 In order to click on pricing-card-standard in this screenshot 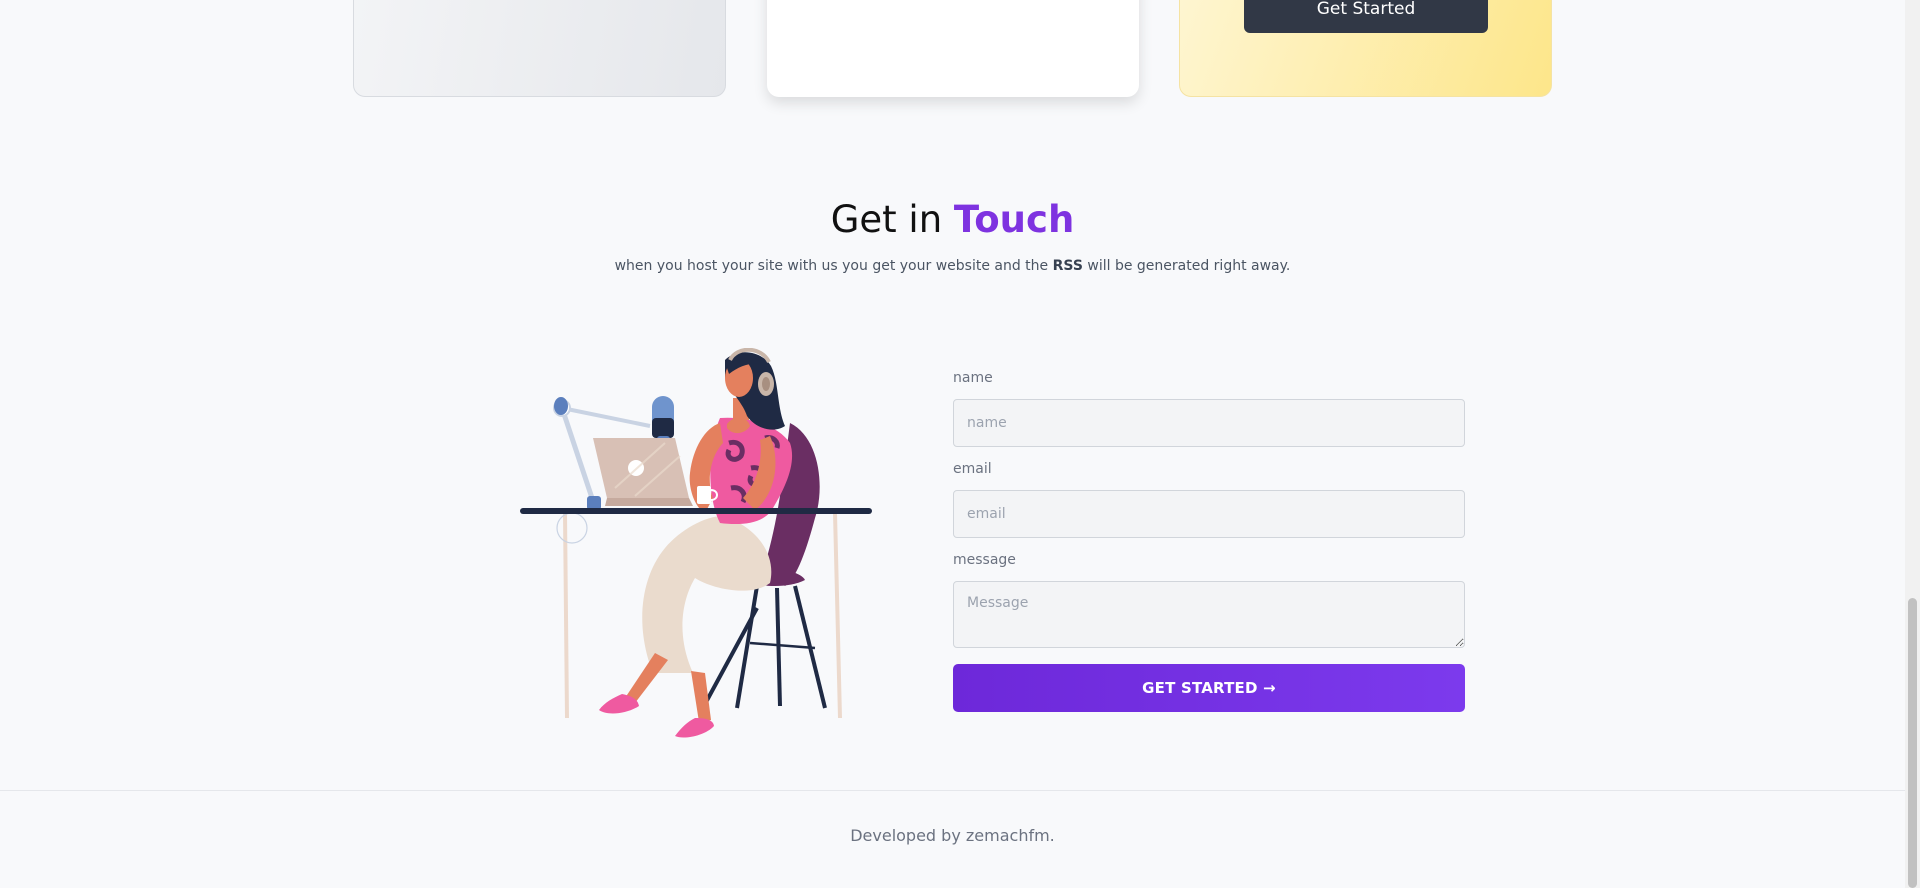, I will do `click(953, 48)`.